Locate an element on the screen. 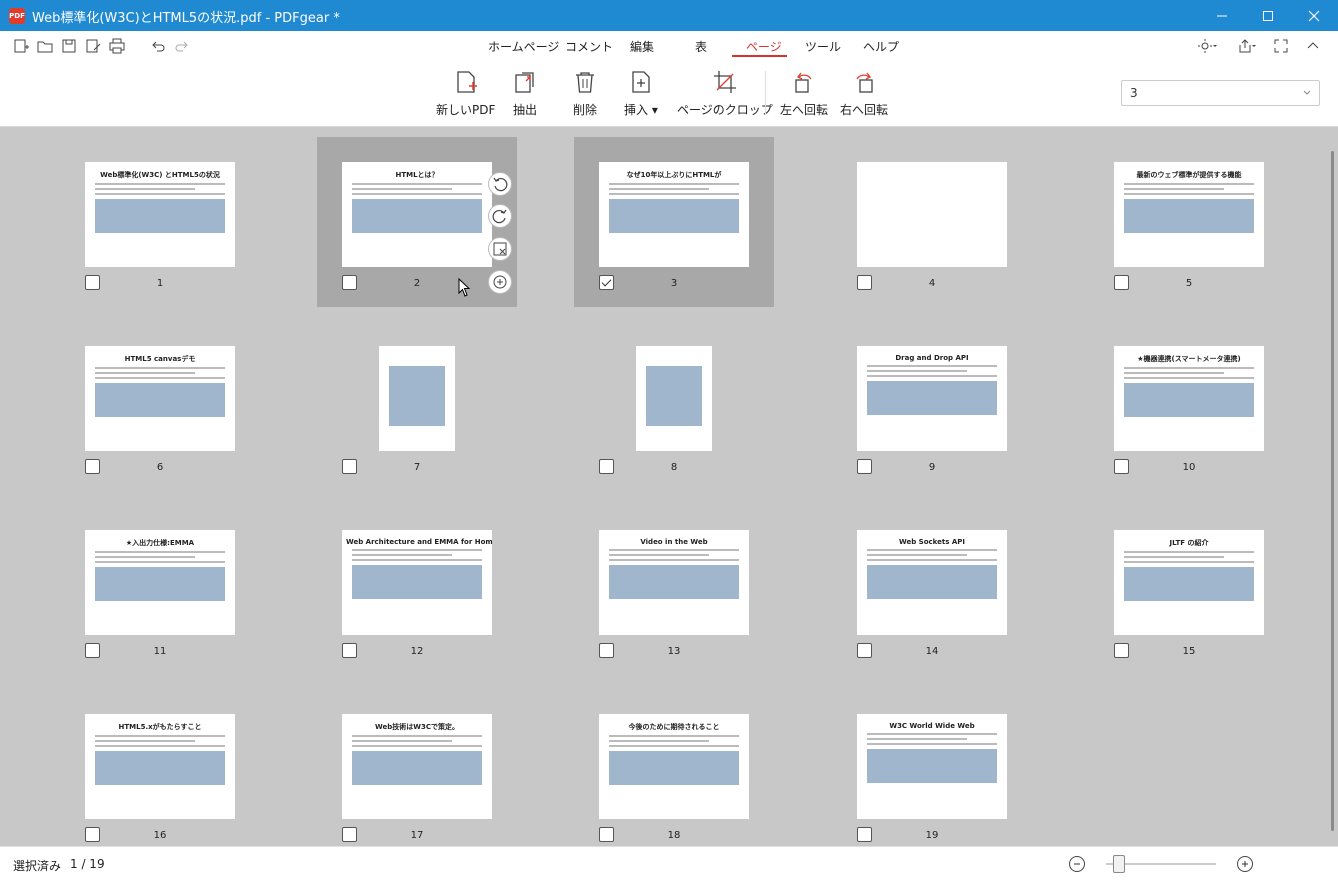 The width and height of the screenshot is (1338, 880). page-thumbnail-cell: 8 is located at coordinates (674, 406).